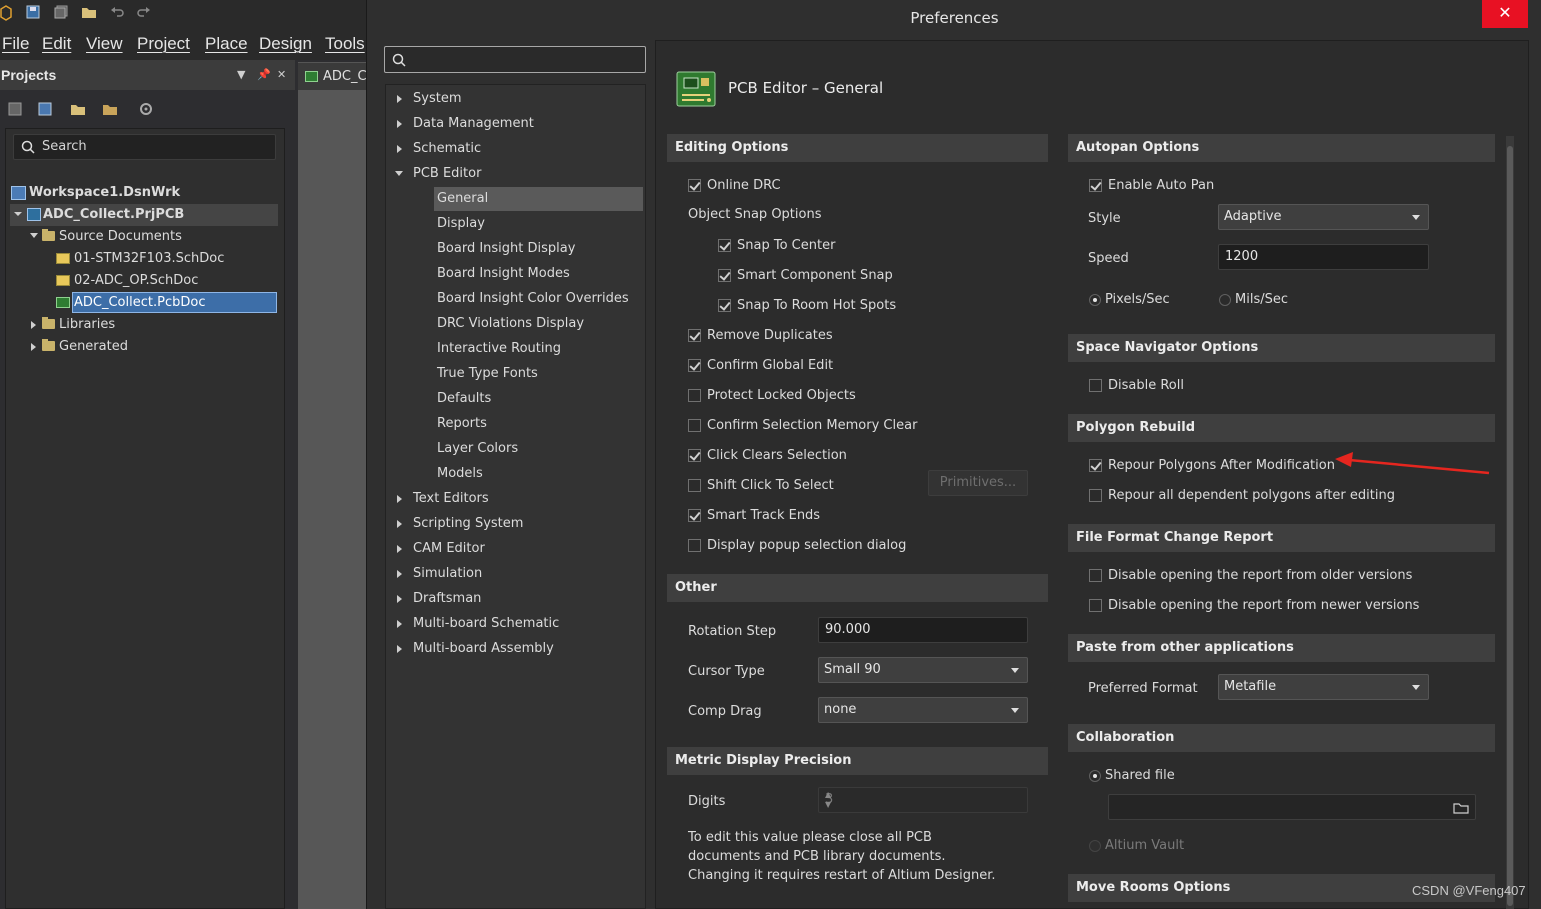  What do you see at coordinates (538, 424) in the screenshot?
I see `nav-reports: Reports` at bounding box center [538, 424].